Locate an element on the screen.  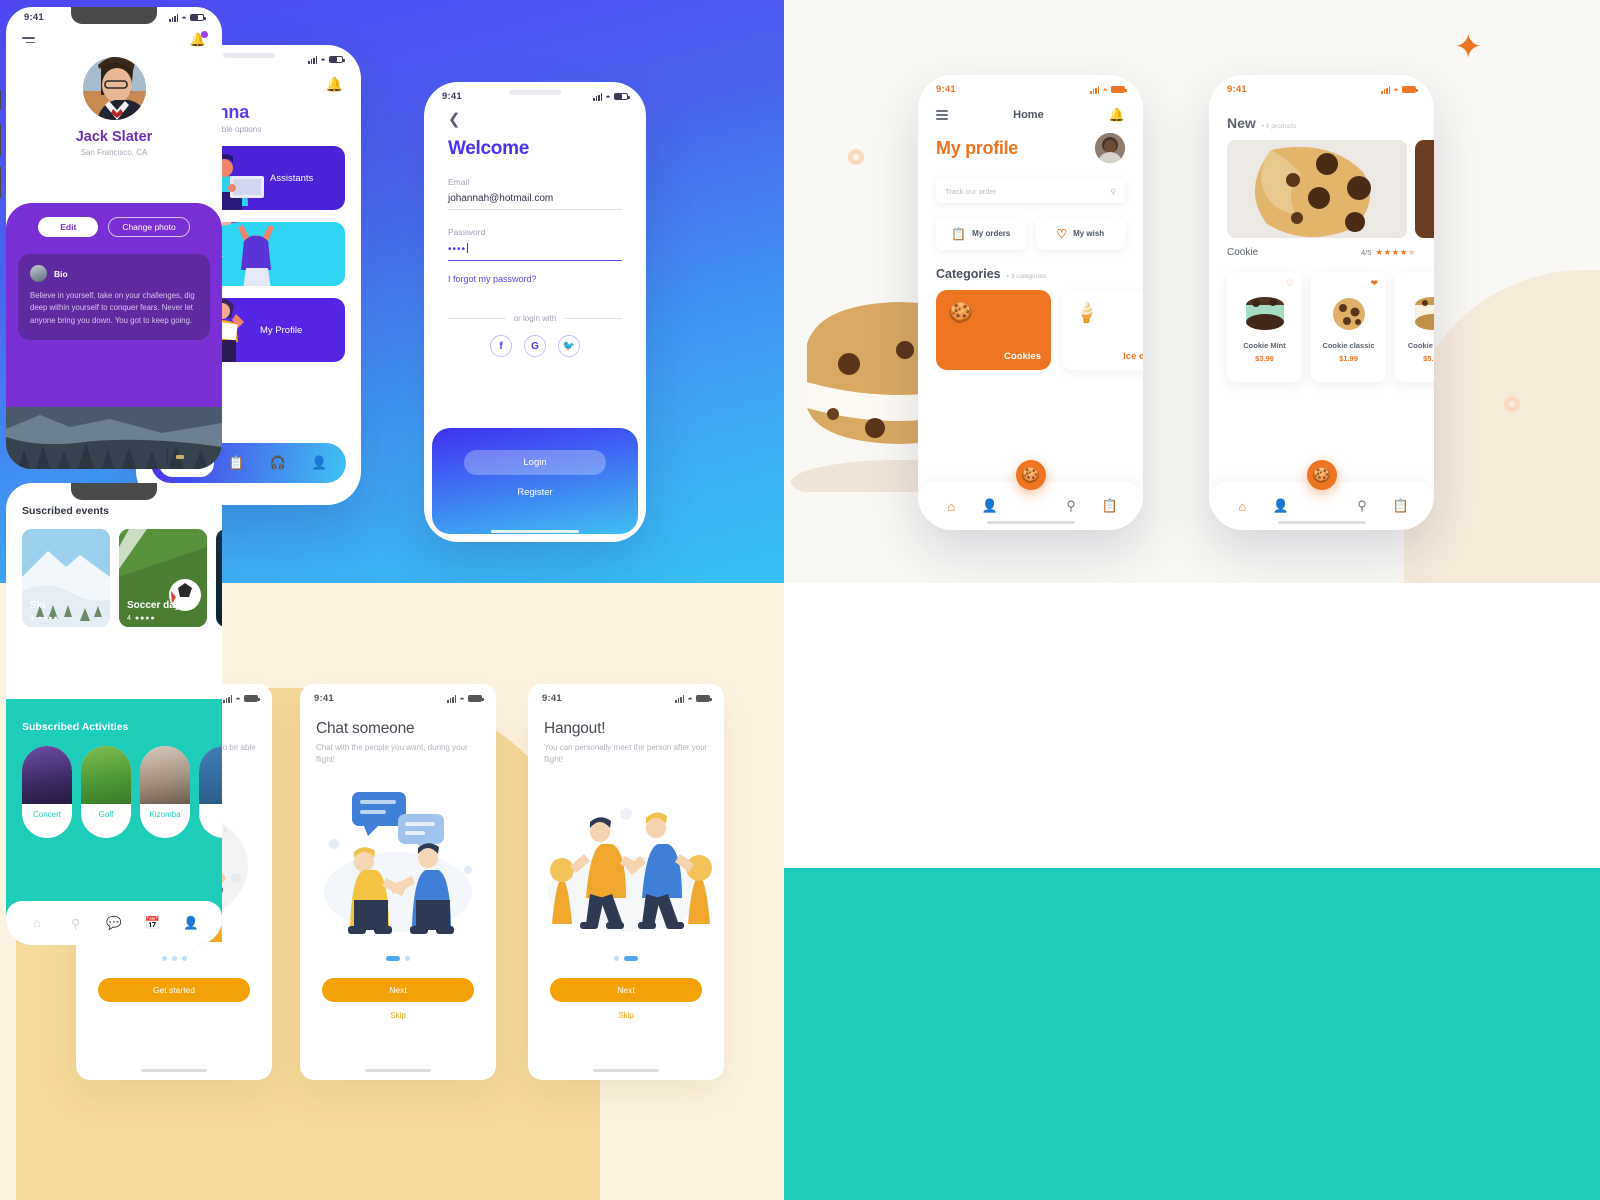
tab-support: 🎧 is located at coordinates (277, 463).